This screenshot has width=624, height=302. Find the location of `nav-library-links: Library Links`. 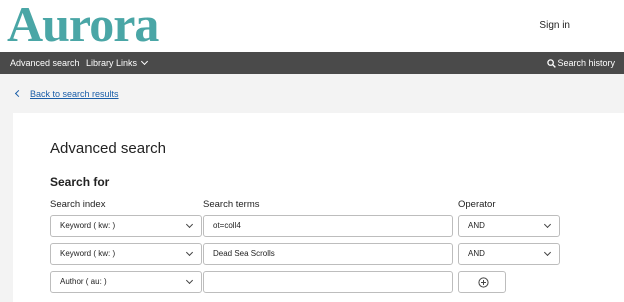

nav-library-links: Library Links is located at coordinates (117, 62).